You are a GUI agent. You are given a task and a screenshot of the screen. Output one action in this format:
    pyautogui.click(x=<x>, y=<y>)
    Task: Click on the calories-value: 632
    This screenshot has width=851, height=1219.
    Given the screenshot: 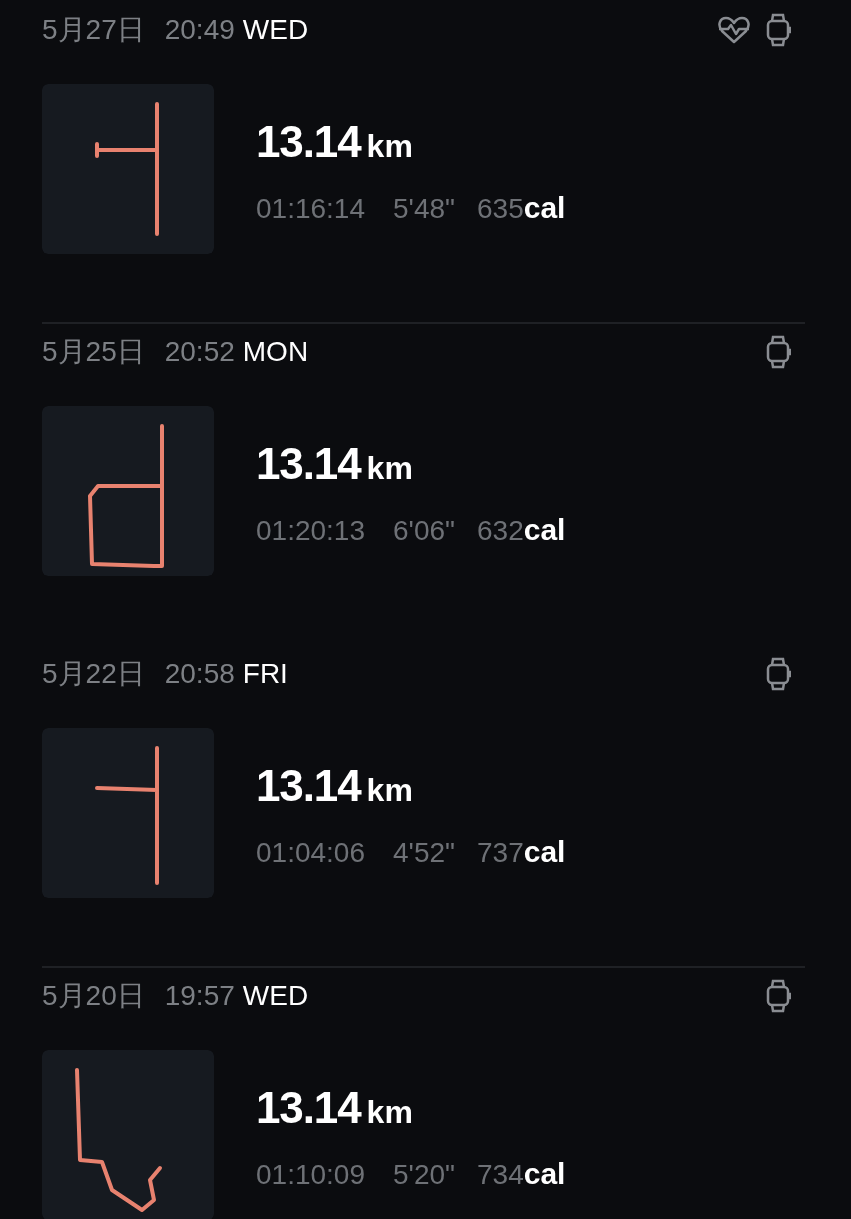 What is the action you would take?
    pyautogui.click(x=500, y=530)
    